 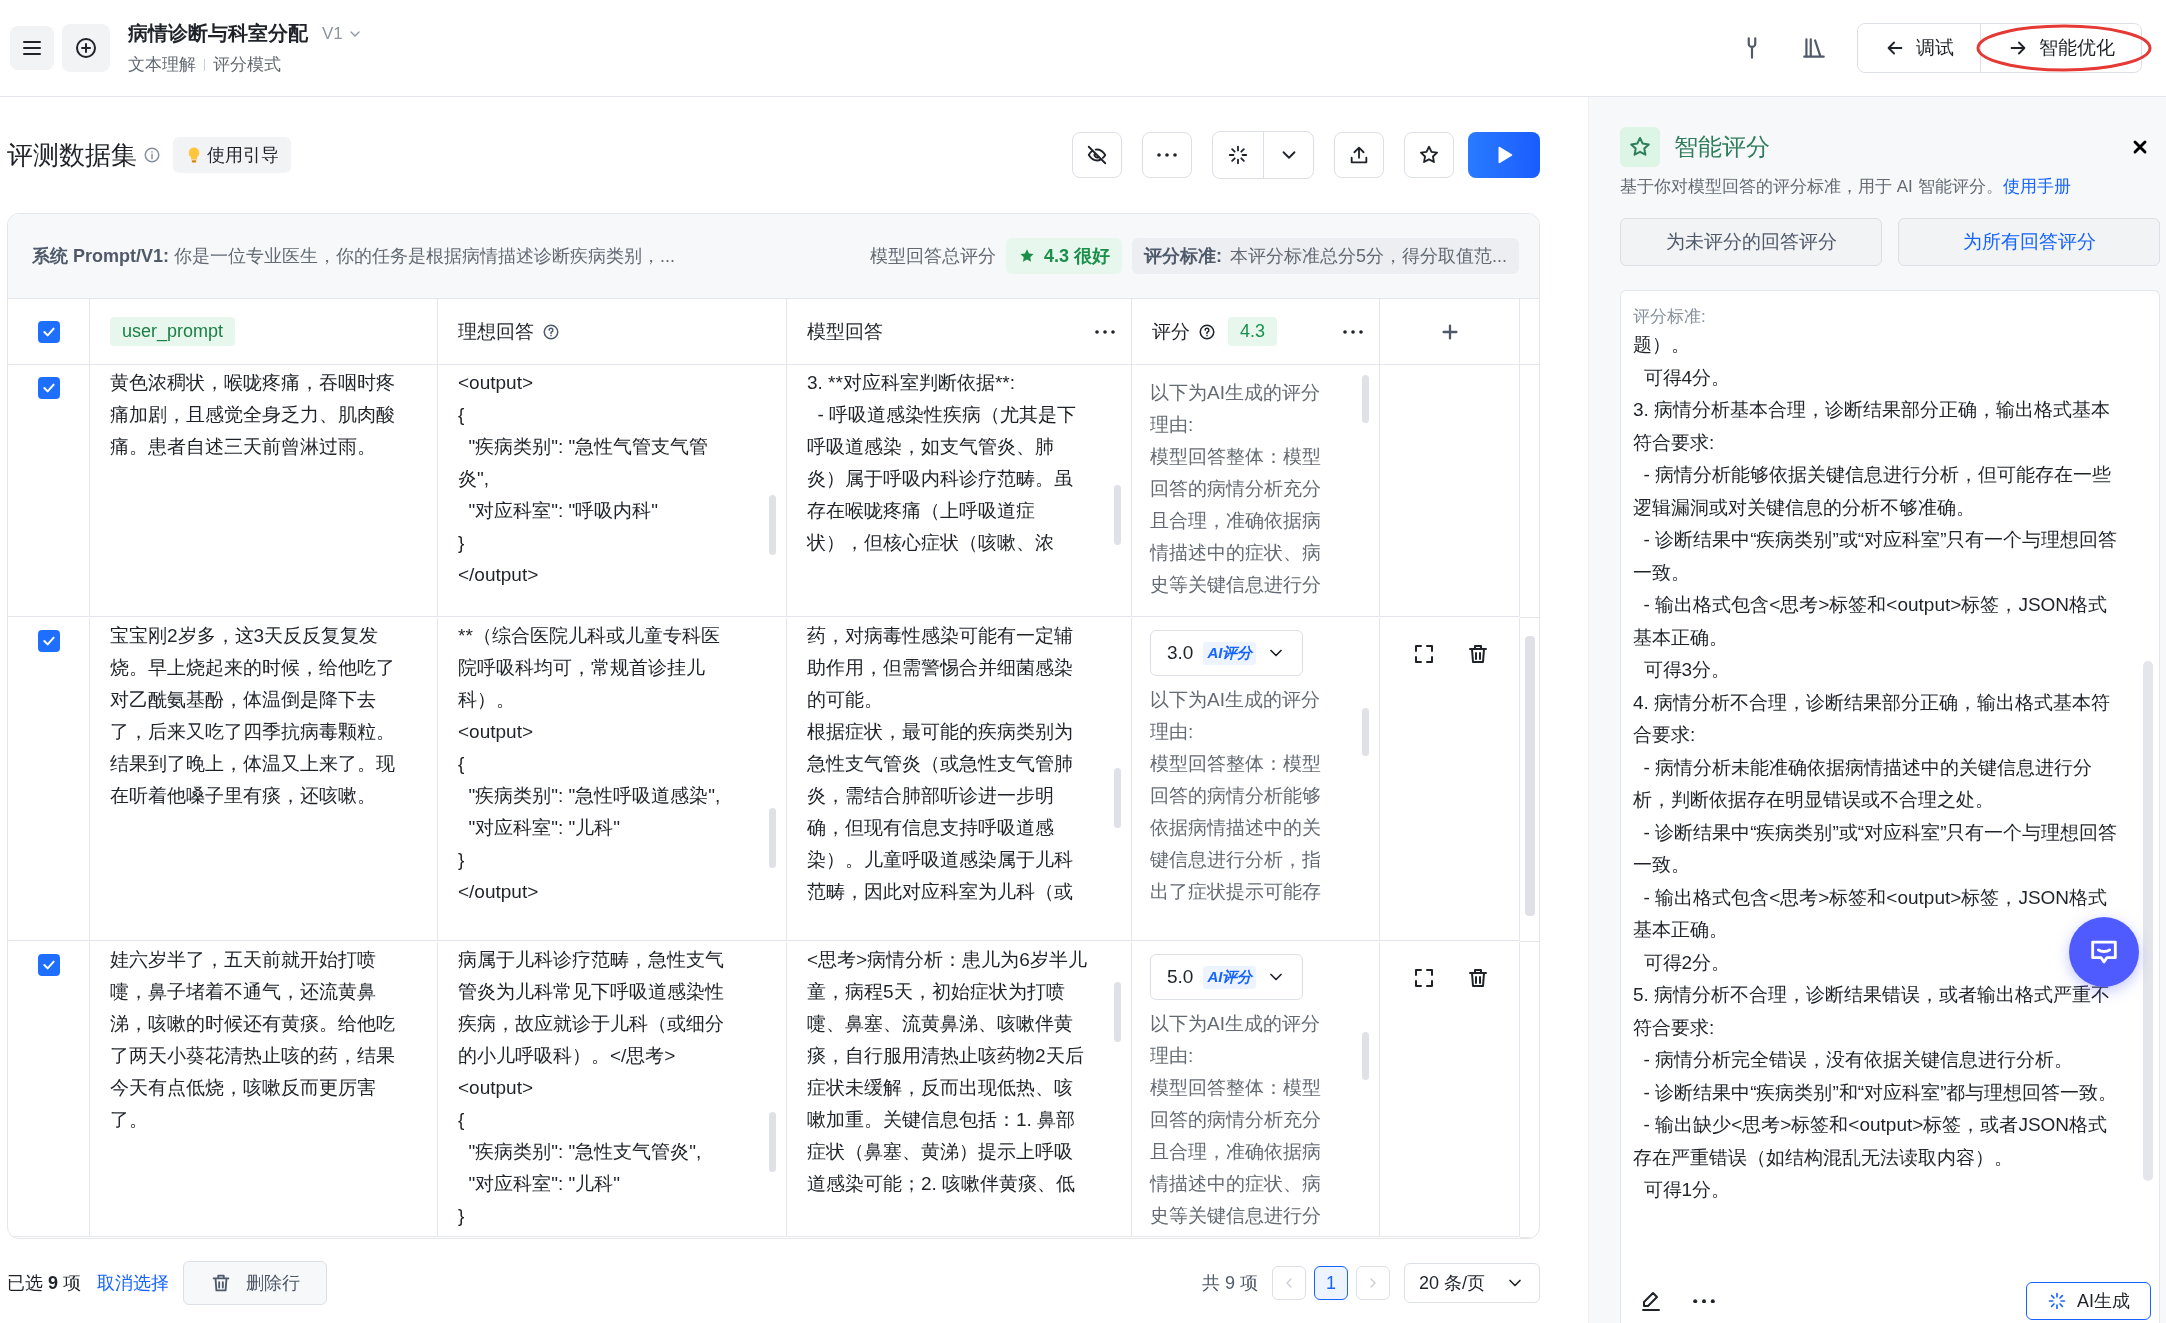 What do you see at coordinates (499, 575) in the screenshot?
I see `table-cell-text: </output>` at bounding box center [499, 575].